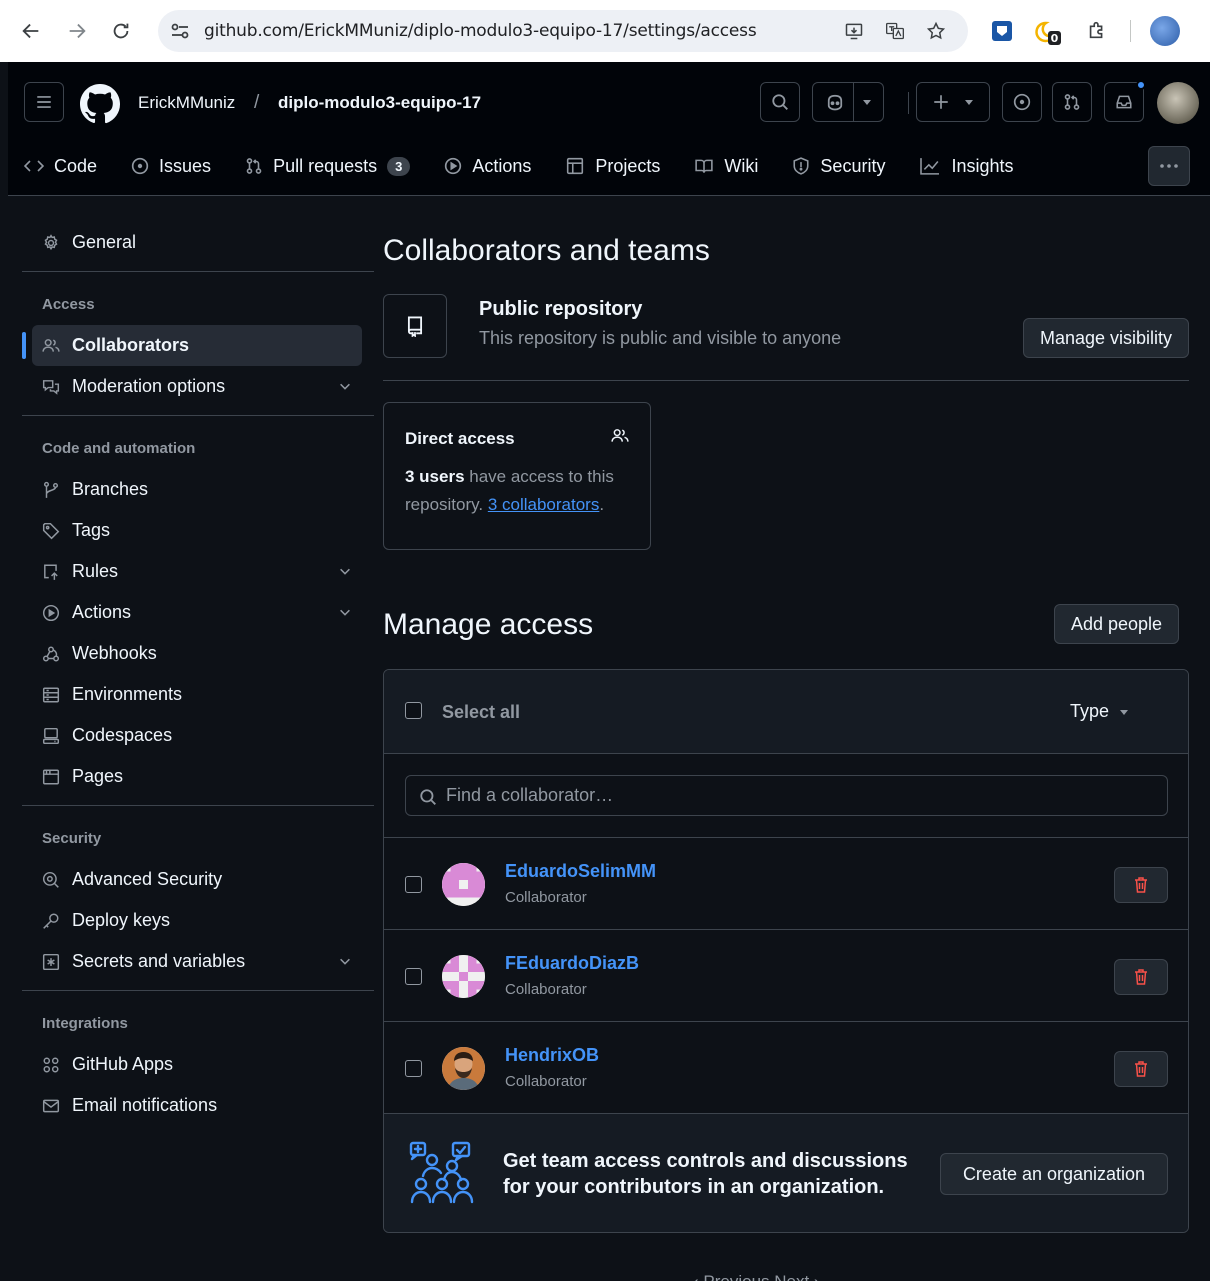 This screenshot has height=1281, width=1210. What do you see at coordinates (1002, 31) in the screenshot?
I see `extension-shield-icon` at bounding box center [1002, 31].